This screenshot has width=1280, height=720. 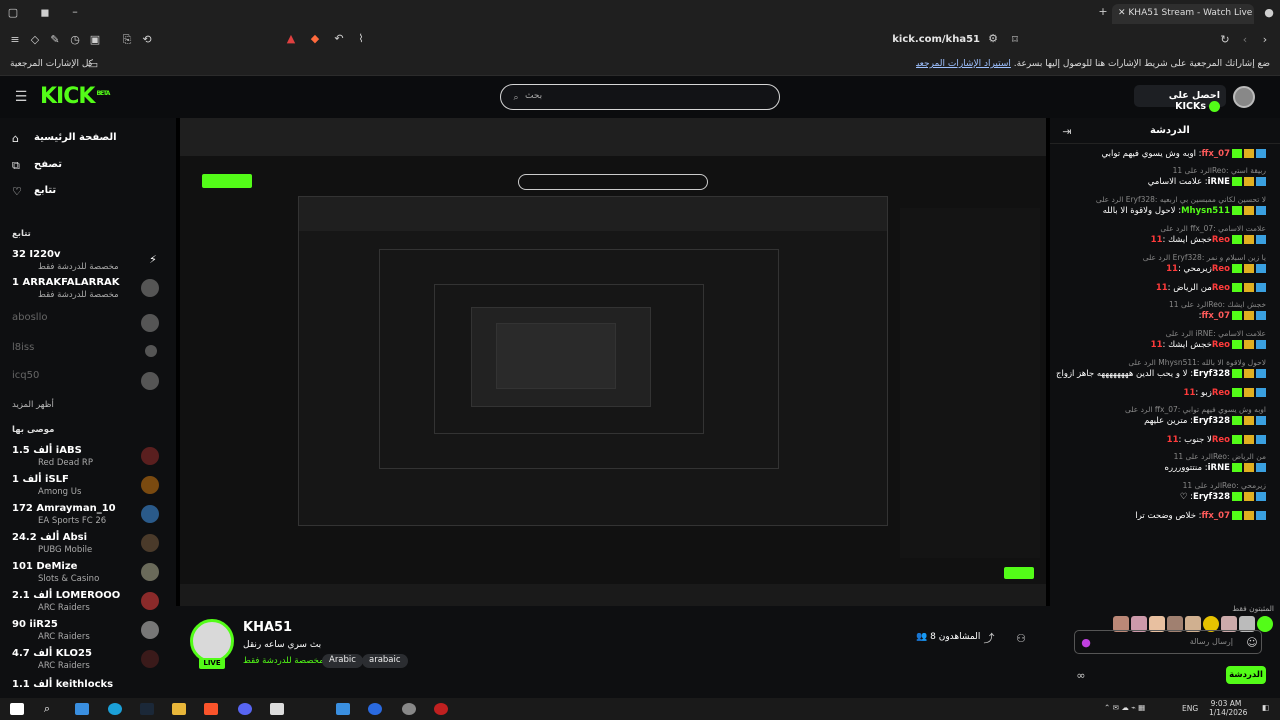 I want to click on edge-icon, so click(x=115, y=709).